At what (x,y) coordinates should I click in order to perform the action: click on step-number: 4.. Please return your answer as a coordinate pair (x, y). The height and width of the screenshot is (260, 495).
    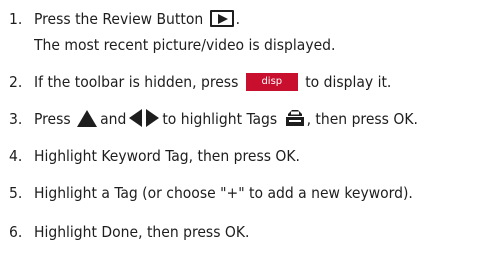
    Looking at the image, I should click on (16, 156).